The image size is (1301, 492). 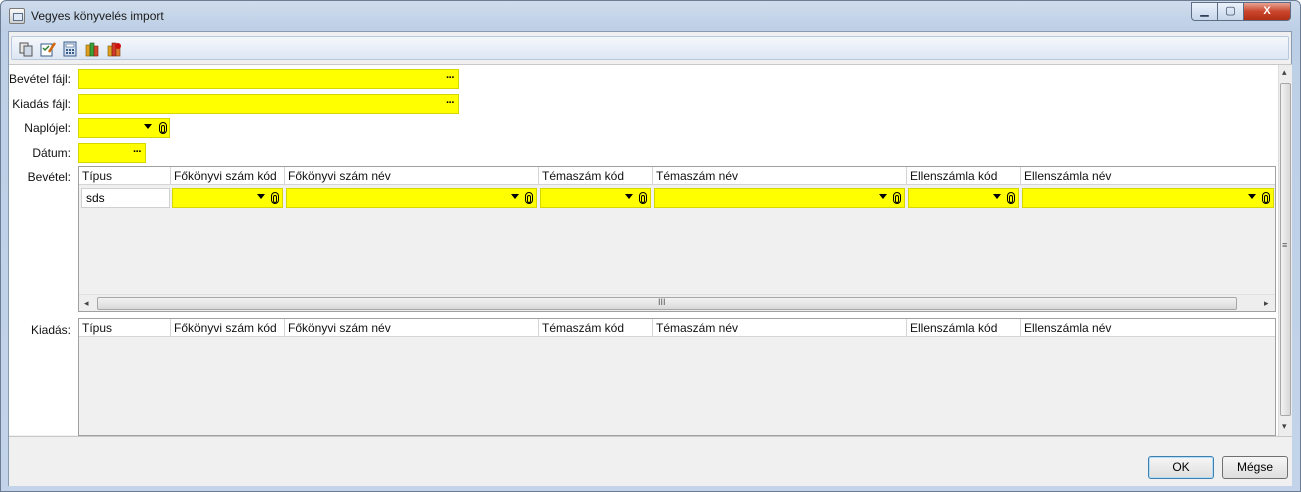 I want to click on temaszam-kod-dropdown, so click(x=595, y=198).